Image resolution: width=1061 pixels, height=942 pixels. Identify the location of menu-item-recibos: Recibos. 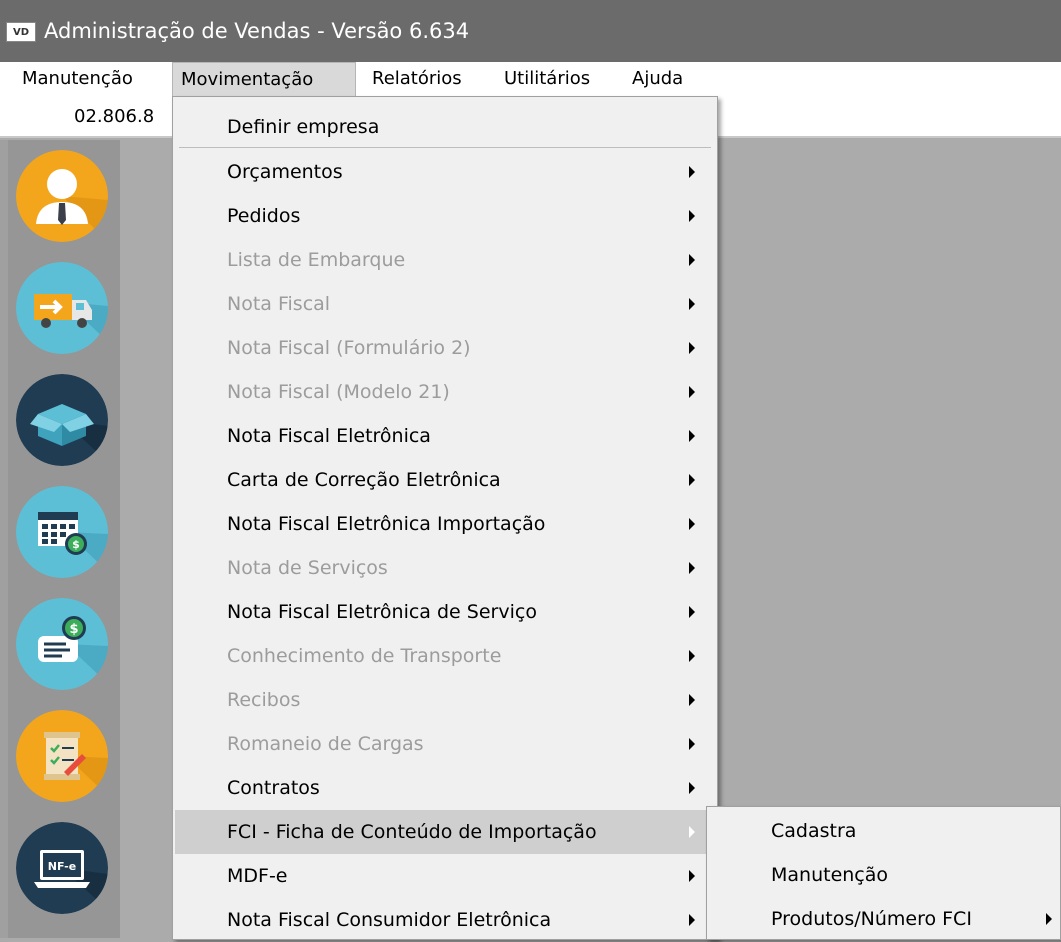
(445, 700).